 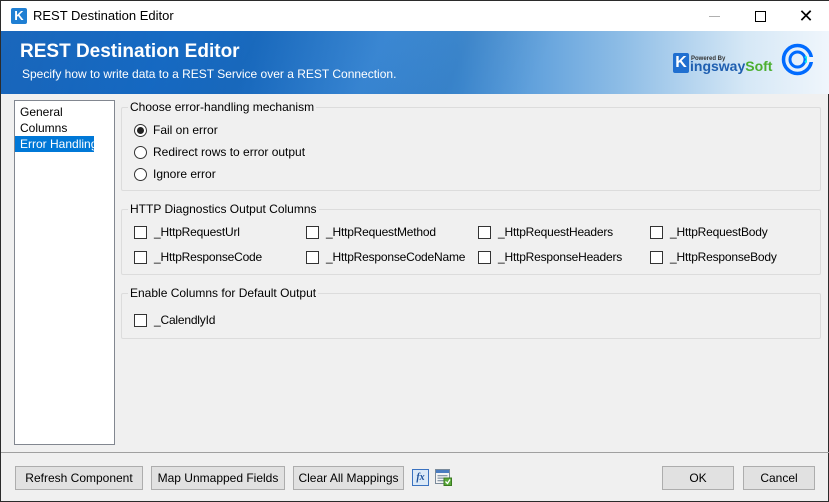 I want to click on checkbox-label: _HttpResponseCode, so click(x=208, y=257).